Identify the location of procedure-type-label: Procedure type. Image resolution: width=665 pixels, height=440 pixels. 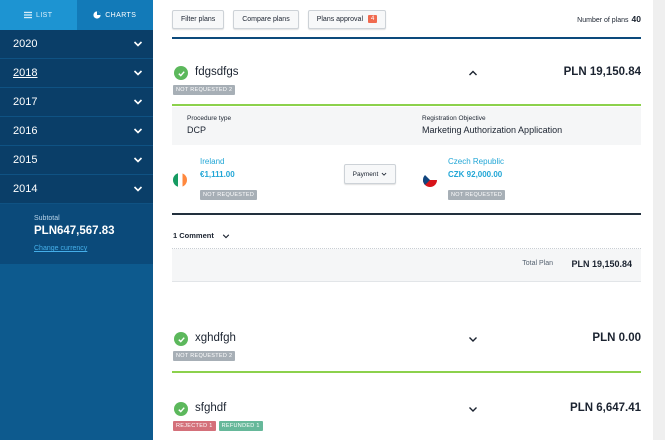
(209, 118).